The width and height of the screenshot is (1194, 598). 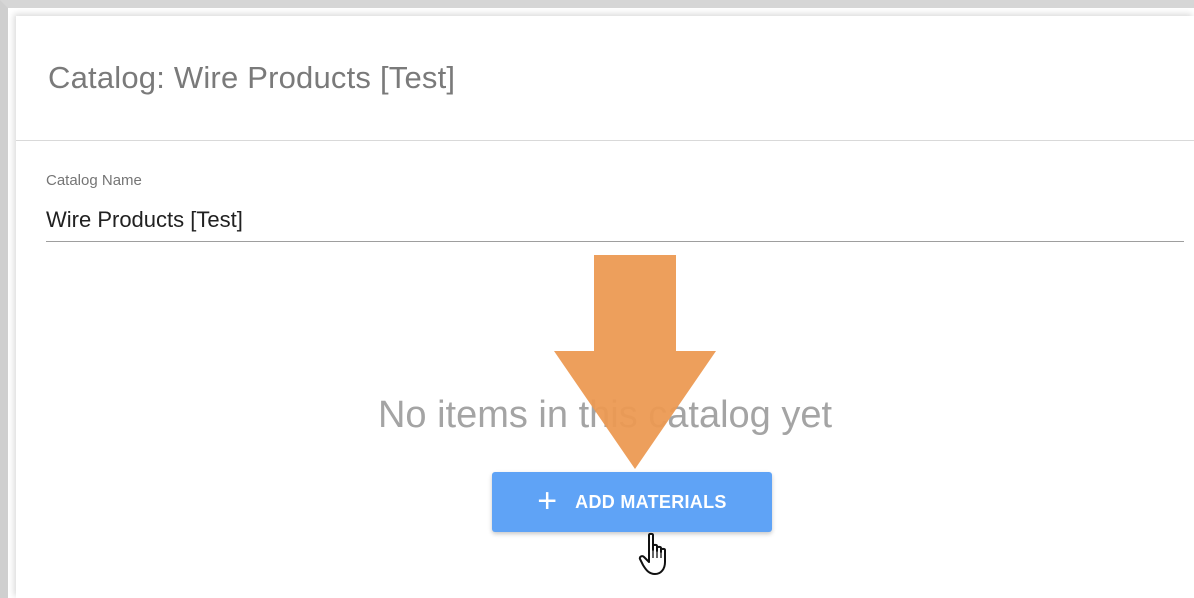 I want to click on add-materials-button: + ADD MATERIALS, so click(x=632, y=502).